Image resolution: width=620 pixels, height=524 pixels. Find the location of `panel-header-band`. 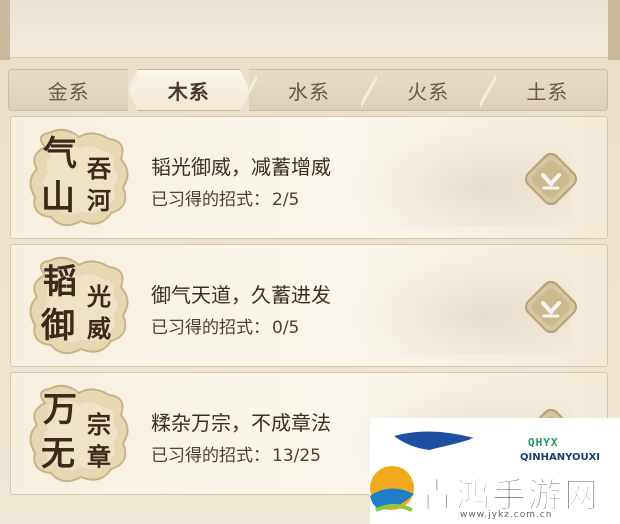

panel-header-band is located at coordinates (309, 29).